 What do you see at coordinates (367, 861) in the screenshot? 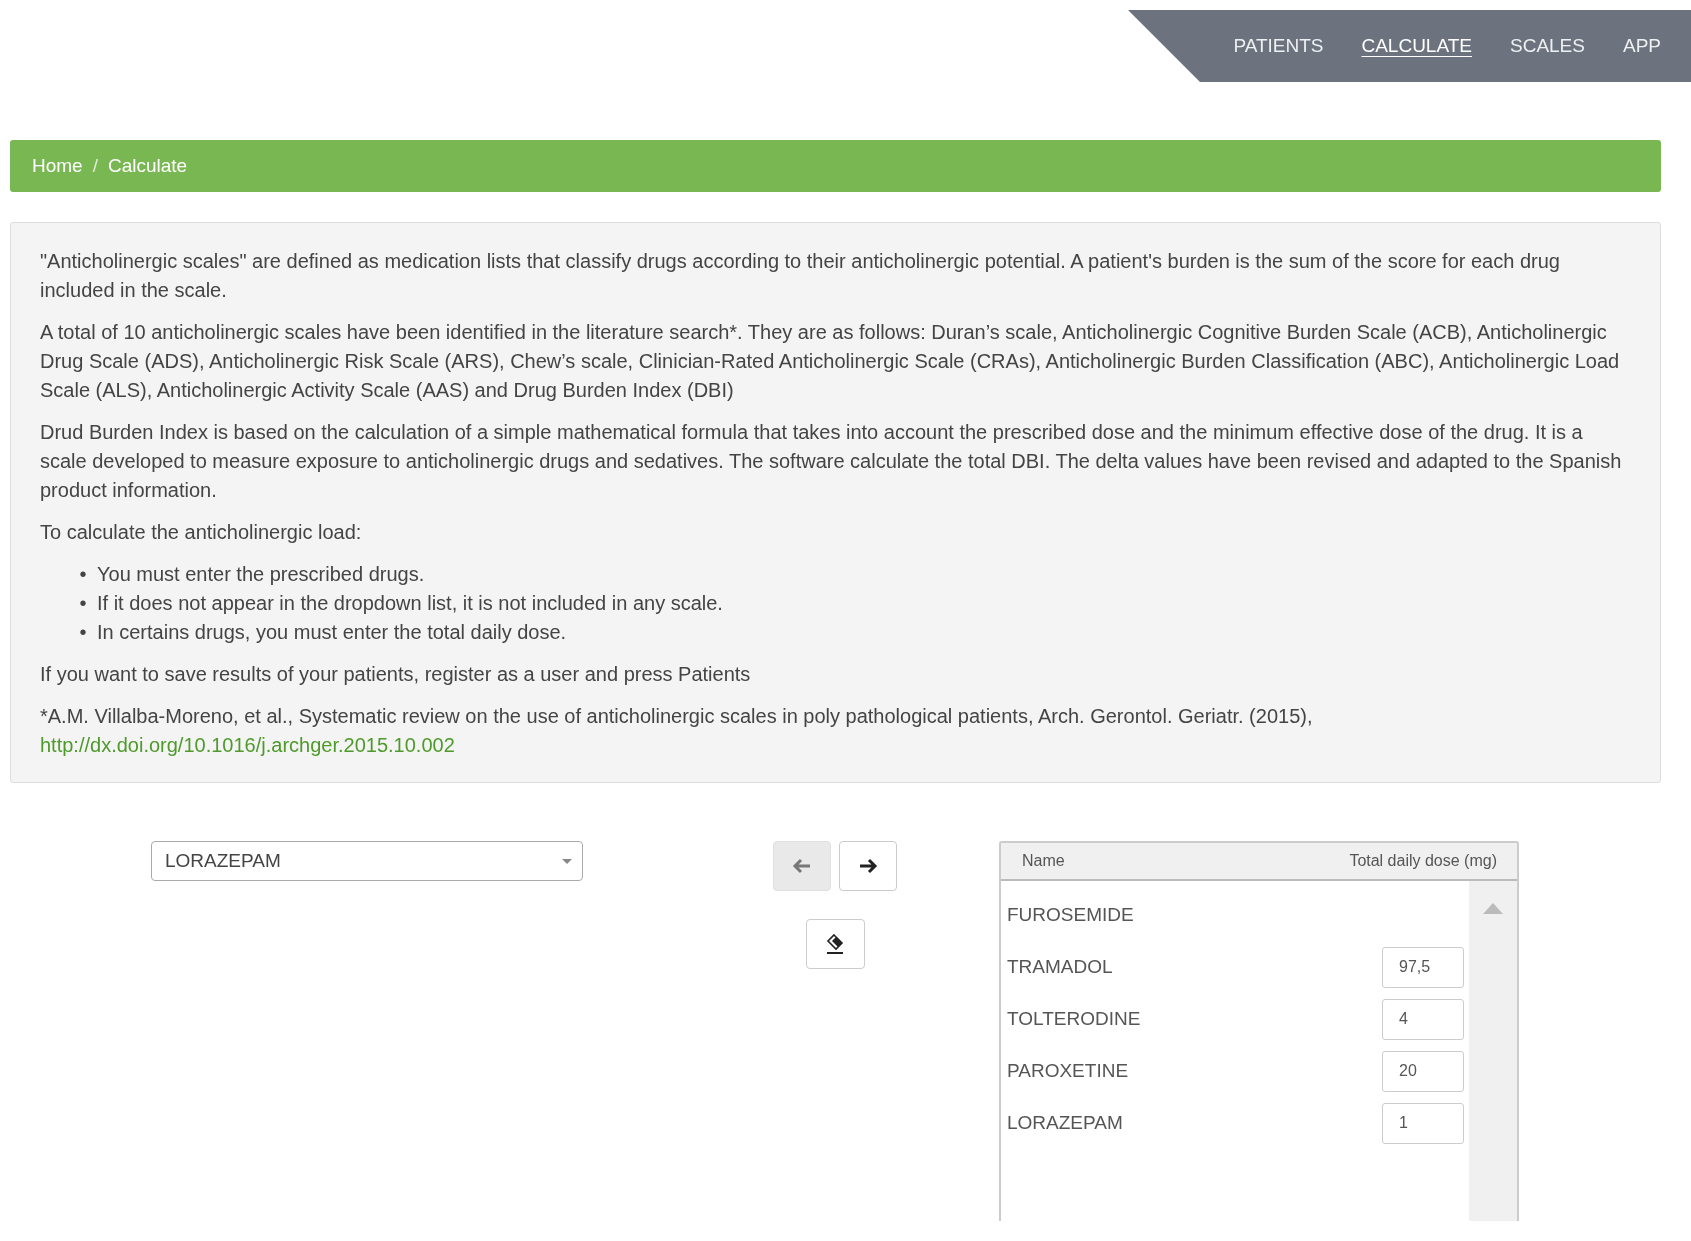
I see `drug-select: LORAZEPAM` at bounding box center [367, 861].